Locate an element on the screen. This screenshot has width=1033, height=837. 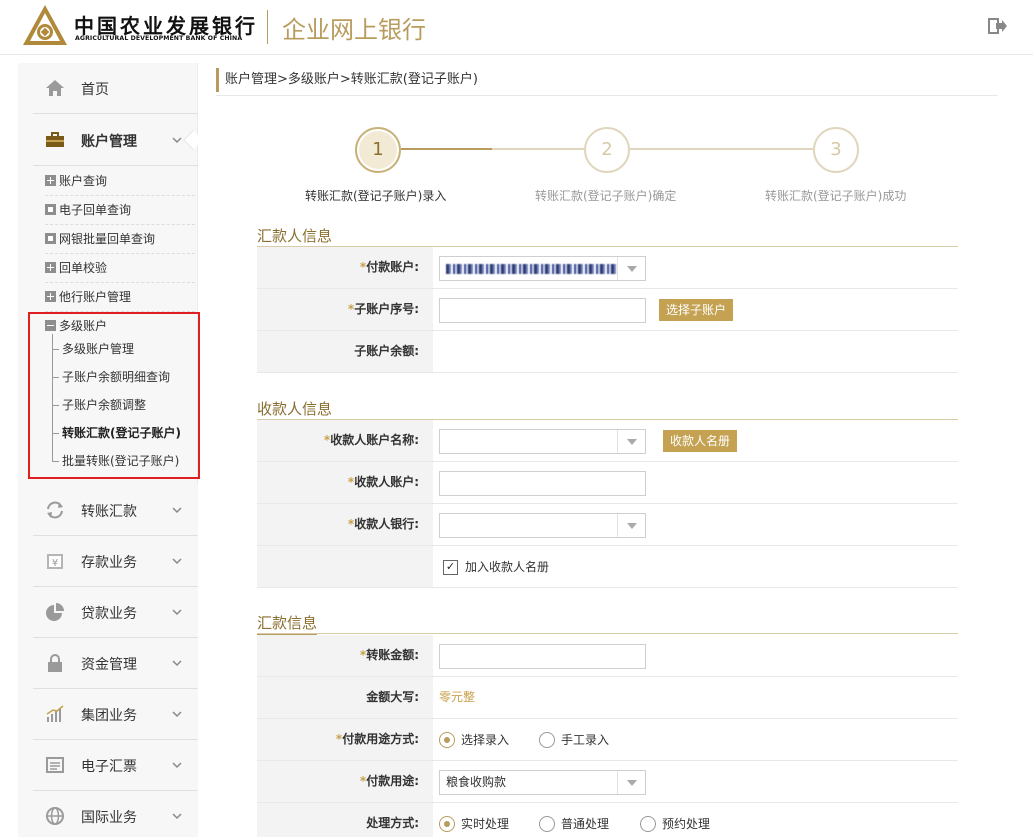
label-payee-name: 收款人账户名称: is located at coordinates (374, 440).